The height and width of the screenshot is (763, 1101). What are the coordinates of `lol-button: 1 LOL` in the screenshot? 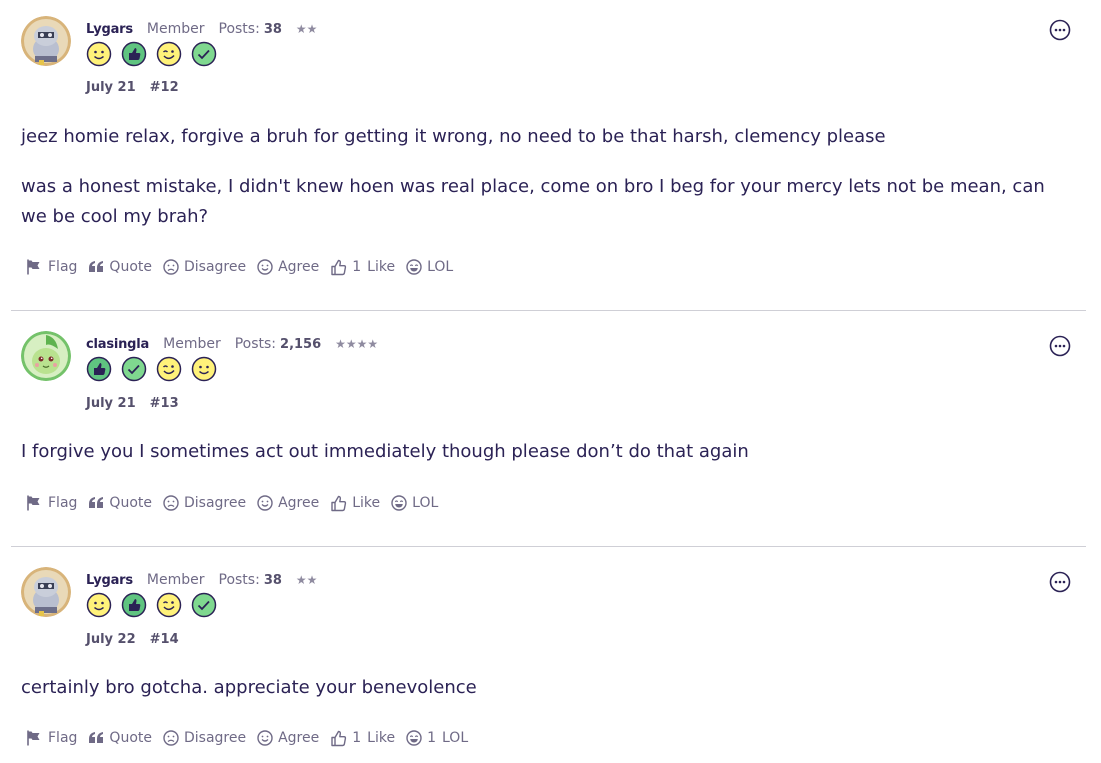 It's located at (437, 738).